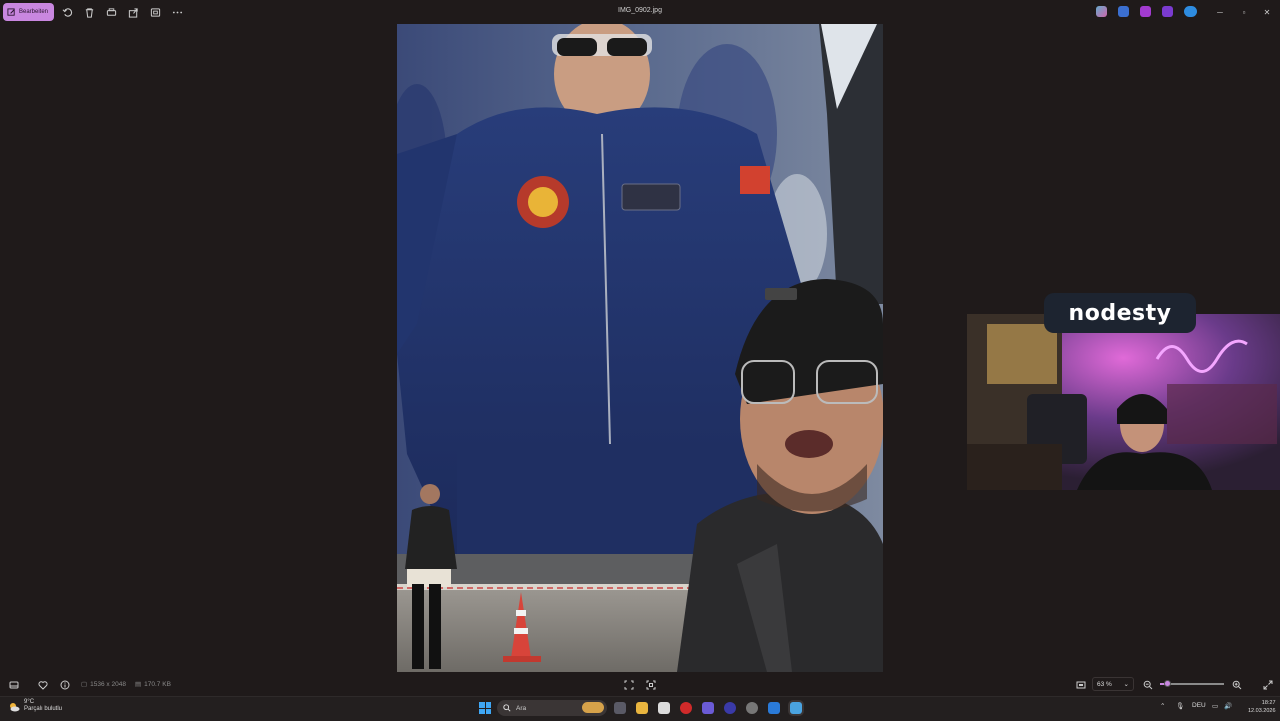 This screenshot has height=721, width=1280. I want to click on webcam-image, so click(1123, 402).